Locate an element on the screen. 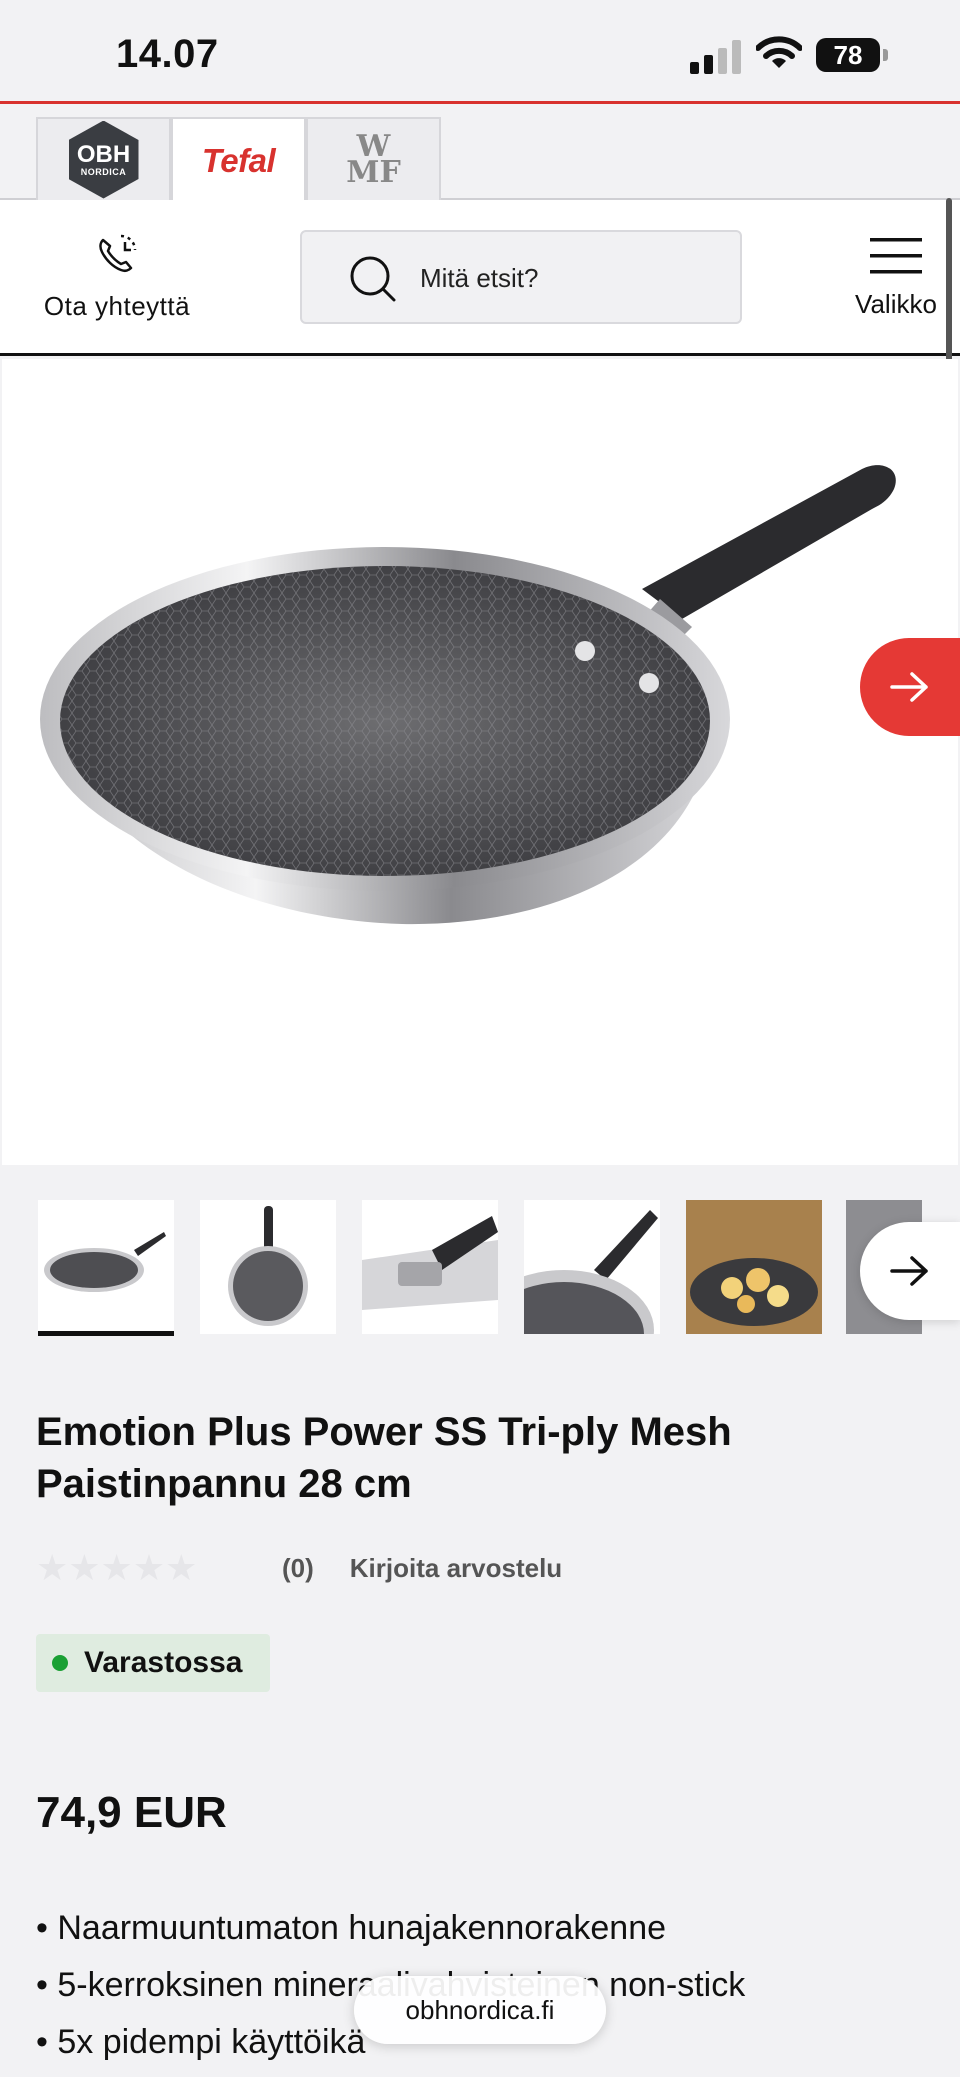  wmf-logo: W MF is located at coordinates (373, 160).